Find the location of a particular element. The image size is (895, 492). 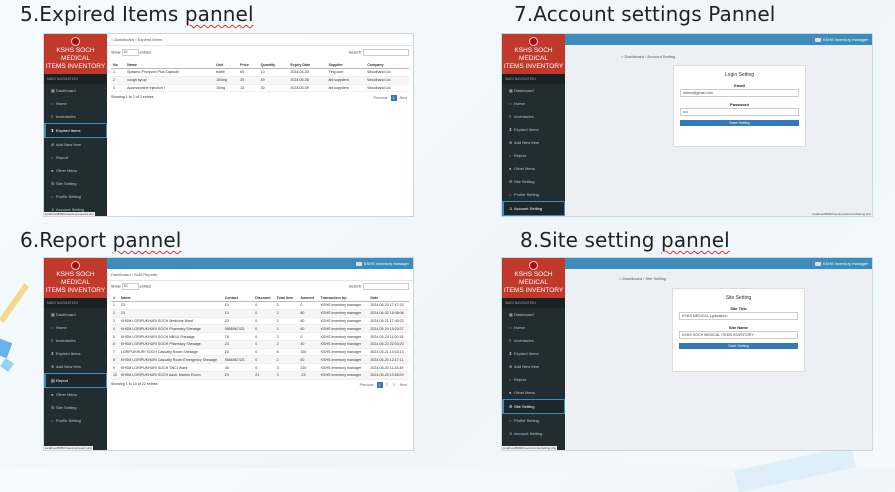

sidebar-item-label: Site Setting is located at coordinates (66, 407).